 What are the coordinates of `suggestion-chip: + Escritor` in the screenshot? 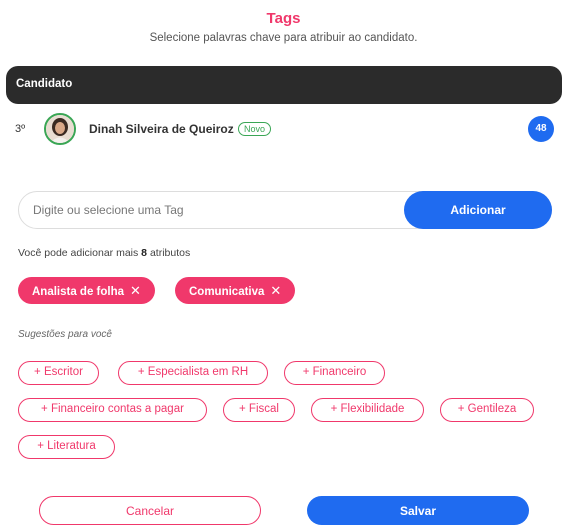 It's located at (58, 373).